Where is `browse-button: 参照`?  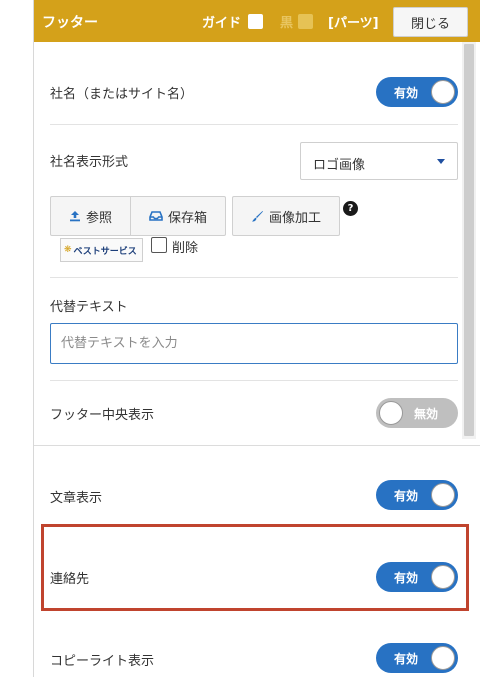 browse-button: 参照 is located at coordinates (90, 216).